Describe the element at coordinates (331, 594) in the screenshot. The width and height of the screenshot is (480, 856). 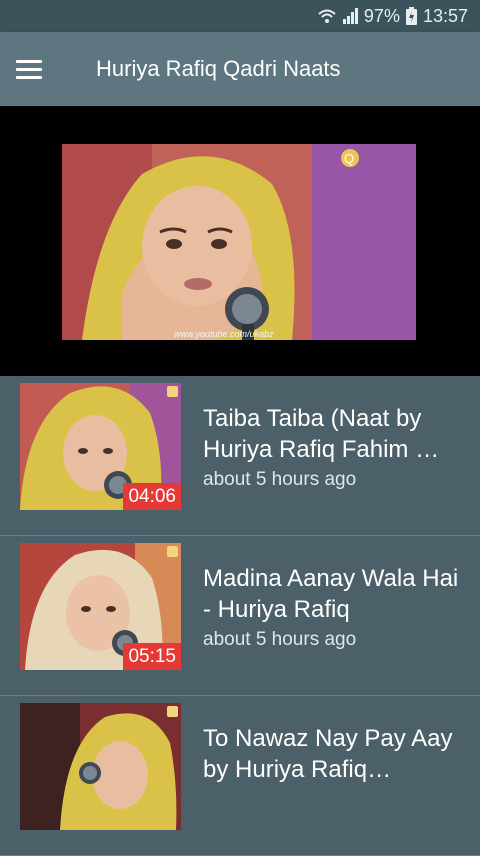
I see `video-title: Madina Aanay Wala Hai - Huriya Rafiq` at that location.